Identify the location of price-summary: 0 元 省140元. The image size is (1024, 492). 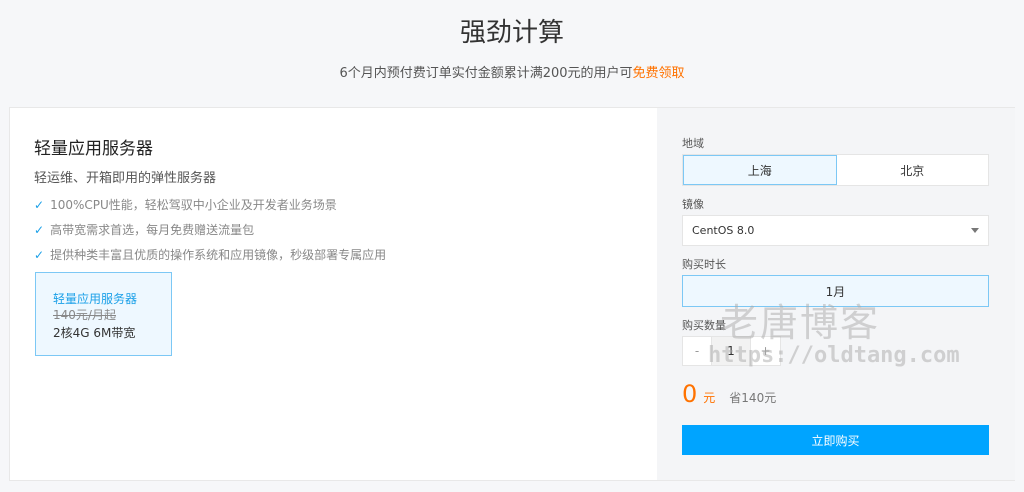
(729, 394).